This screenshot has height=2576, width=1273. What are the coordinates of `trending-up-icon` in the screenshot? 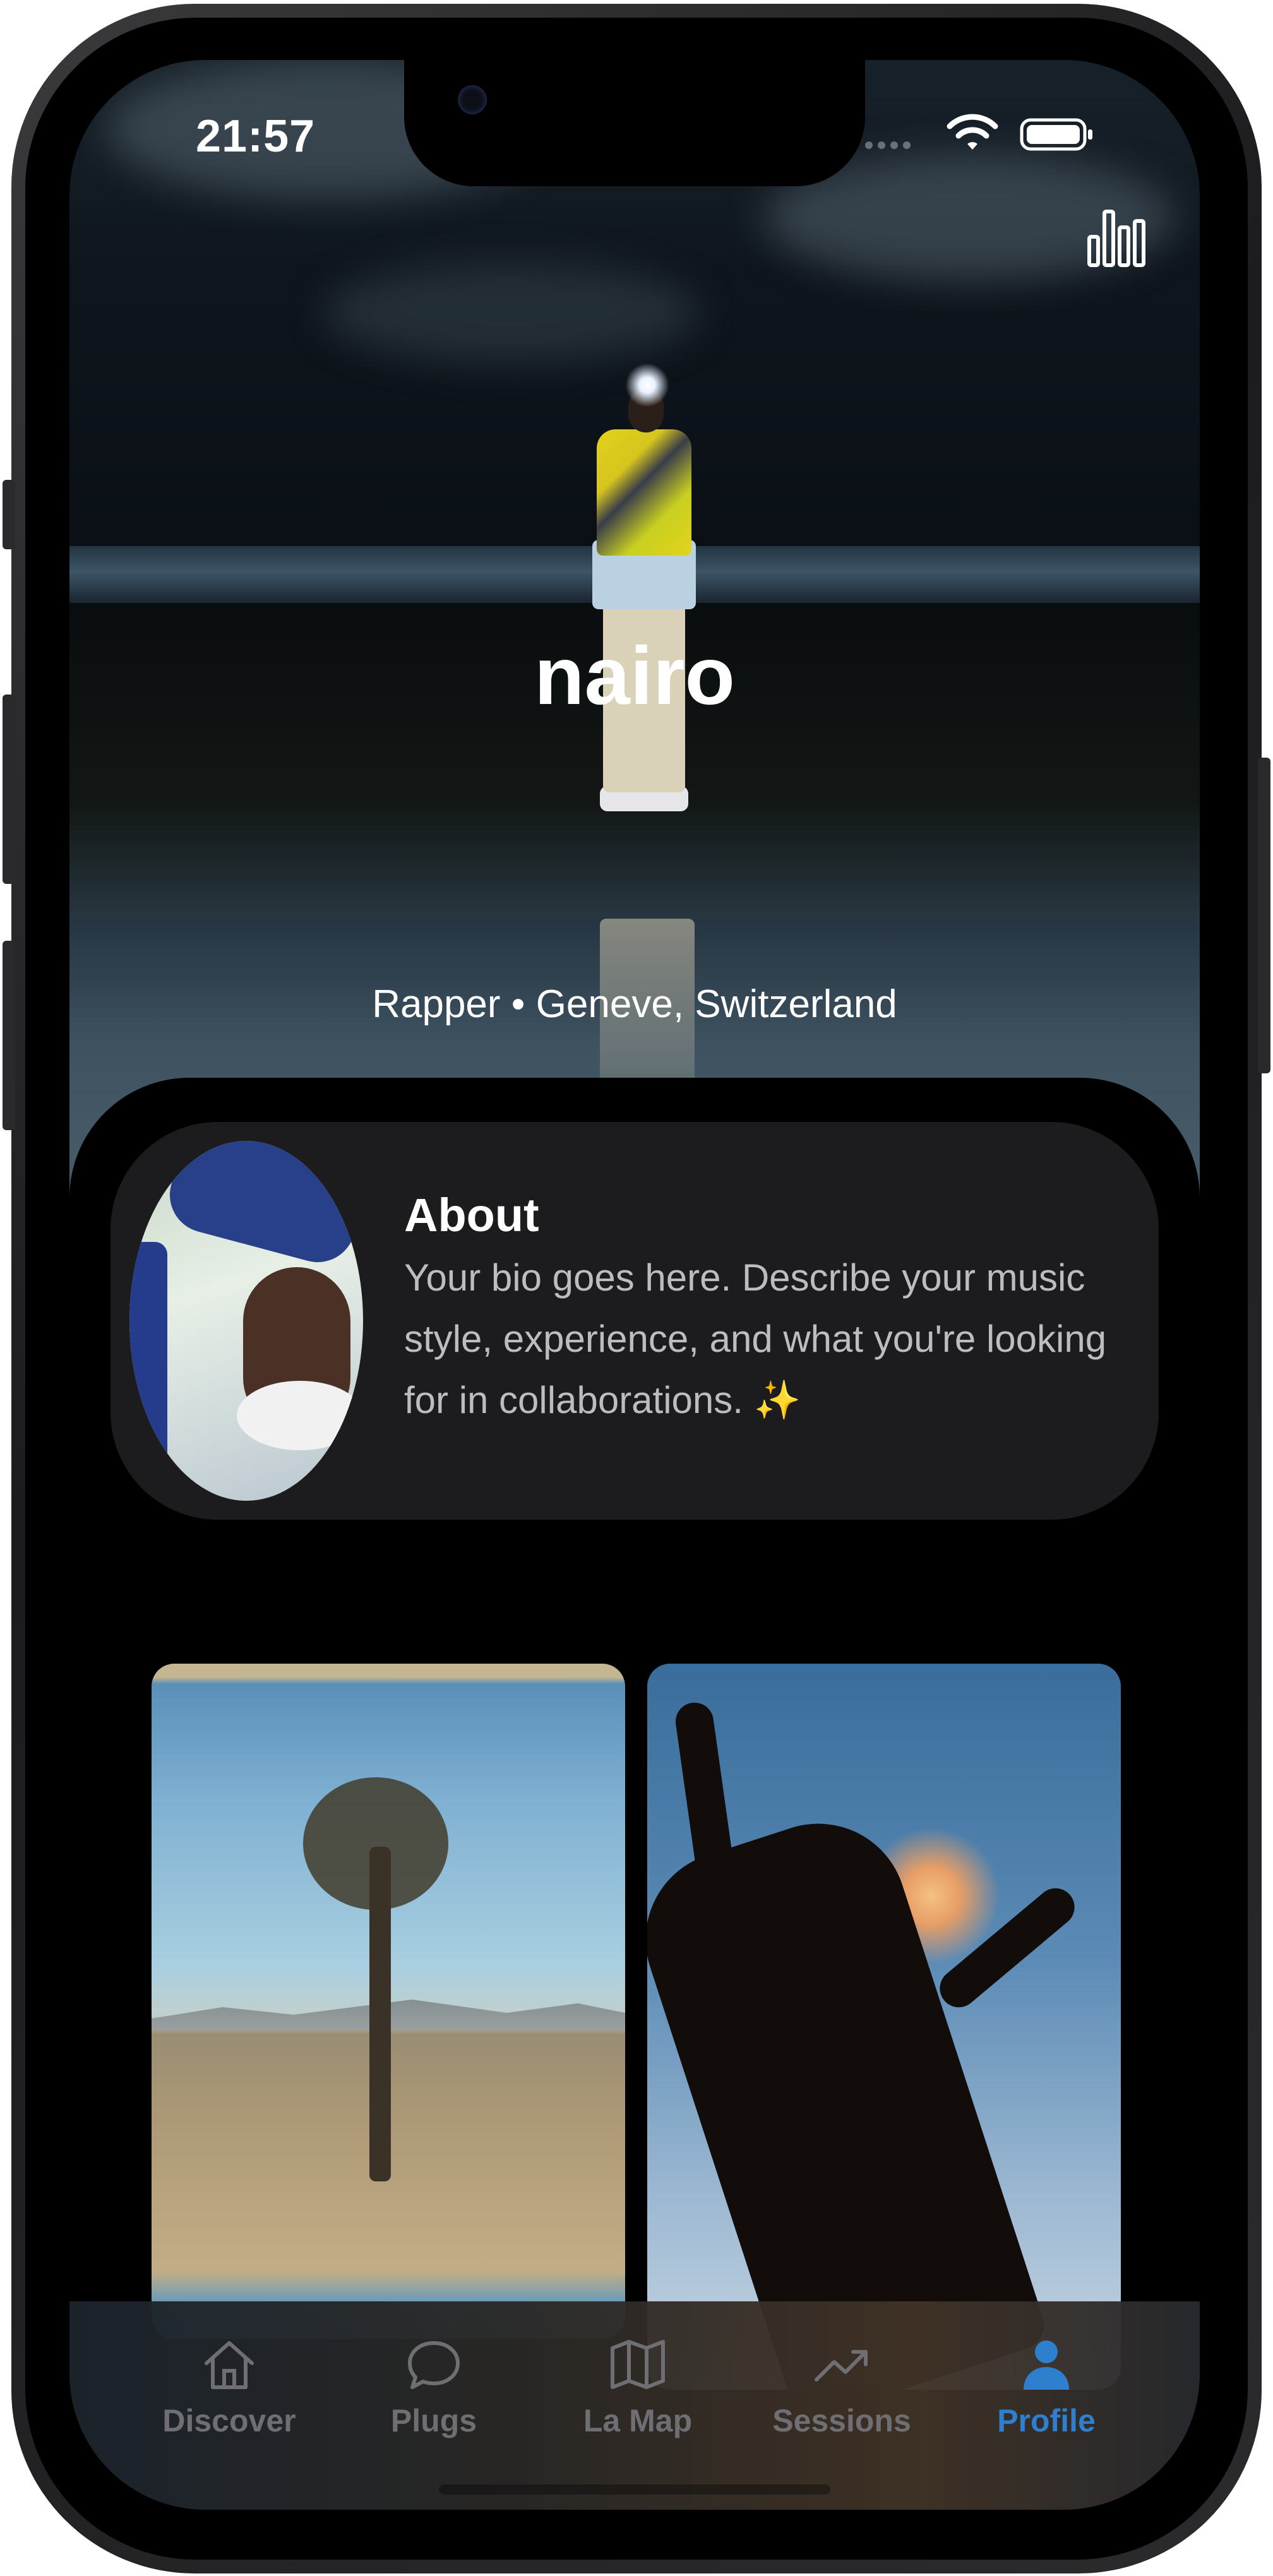 It's located at (841, 2366).